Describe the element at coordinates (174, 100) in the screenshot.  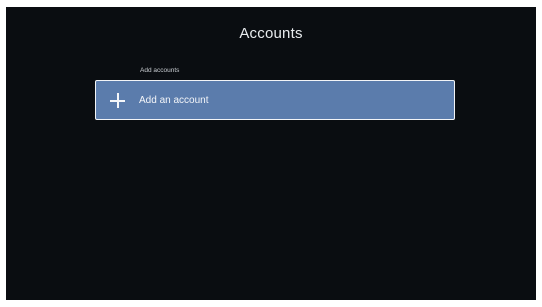
I see `add-account-label: Add an account` at that location.